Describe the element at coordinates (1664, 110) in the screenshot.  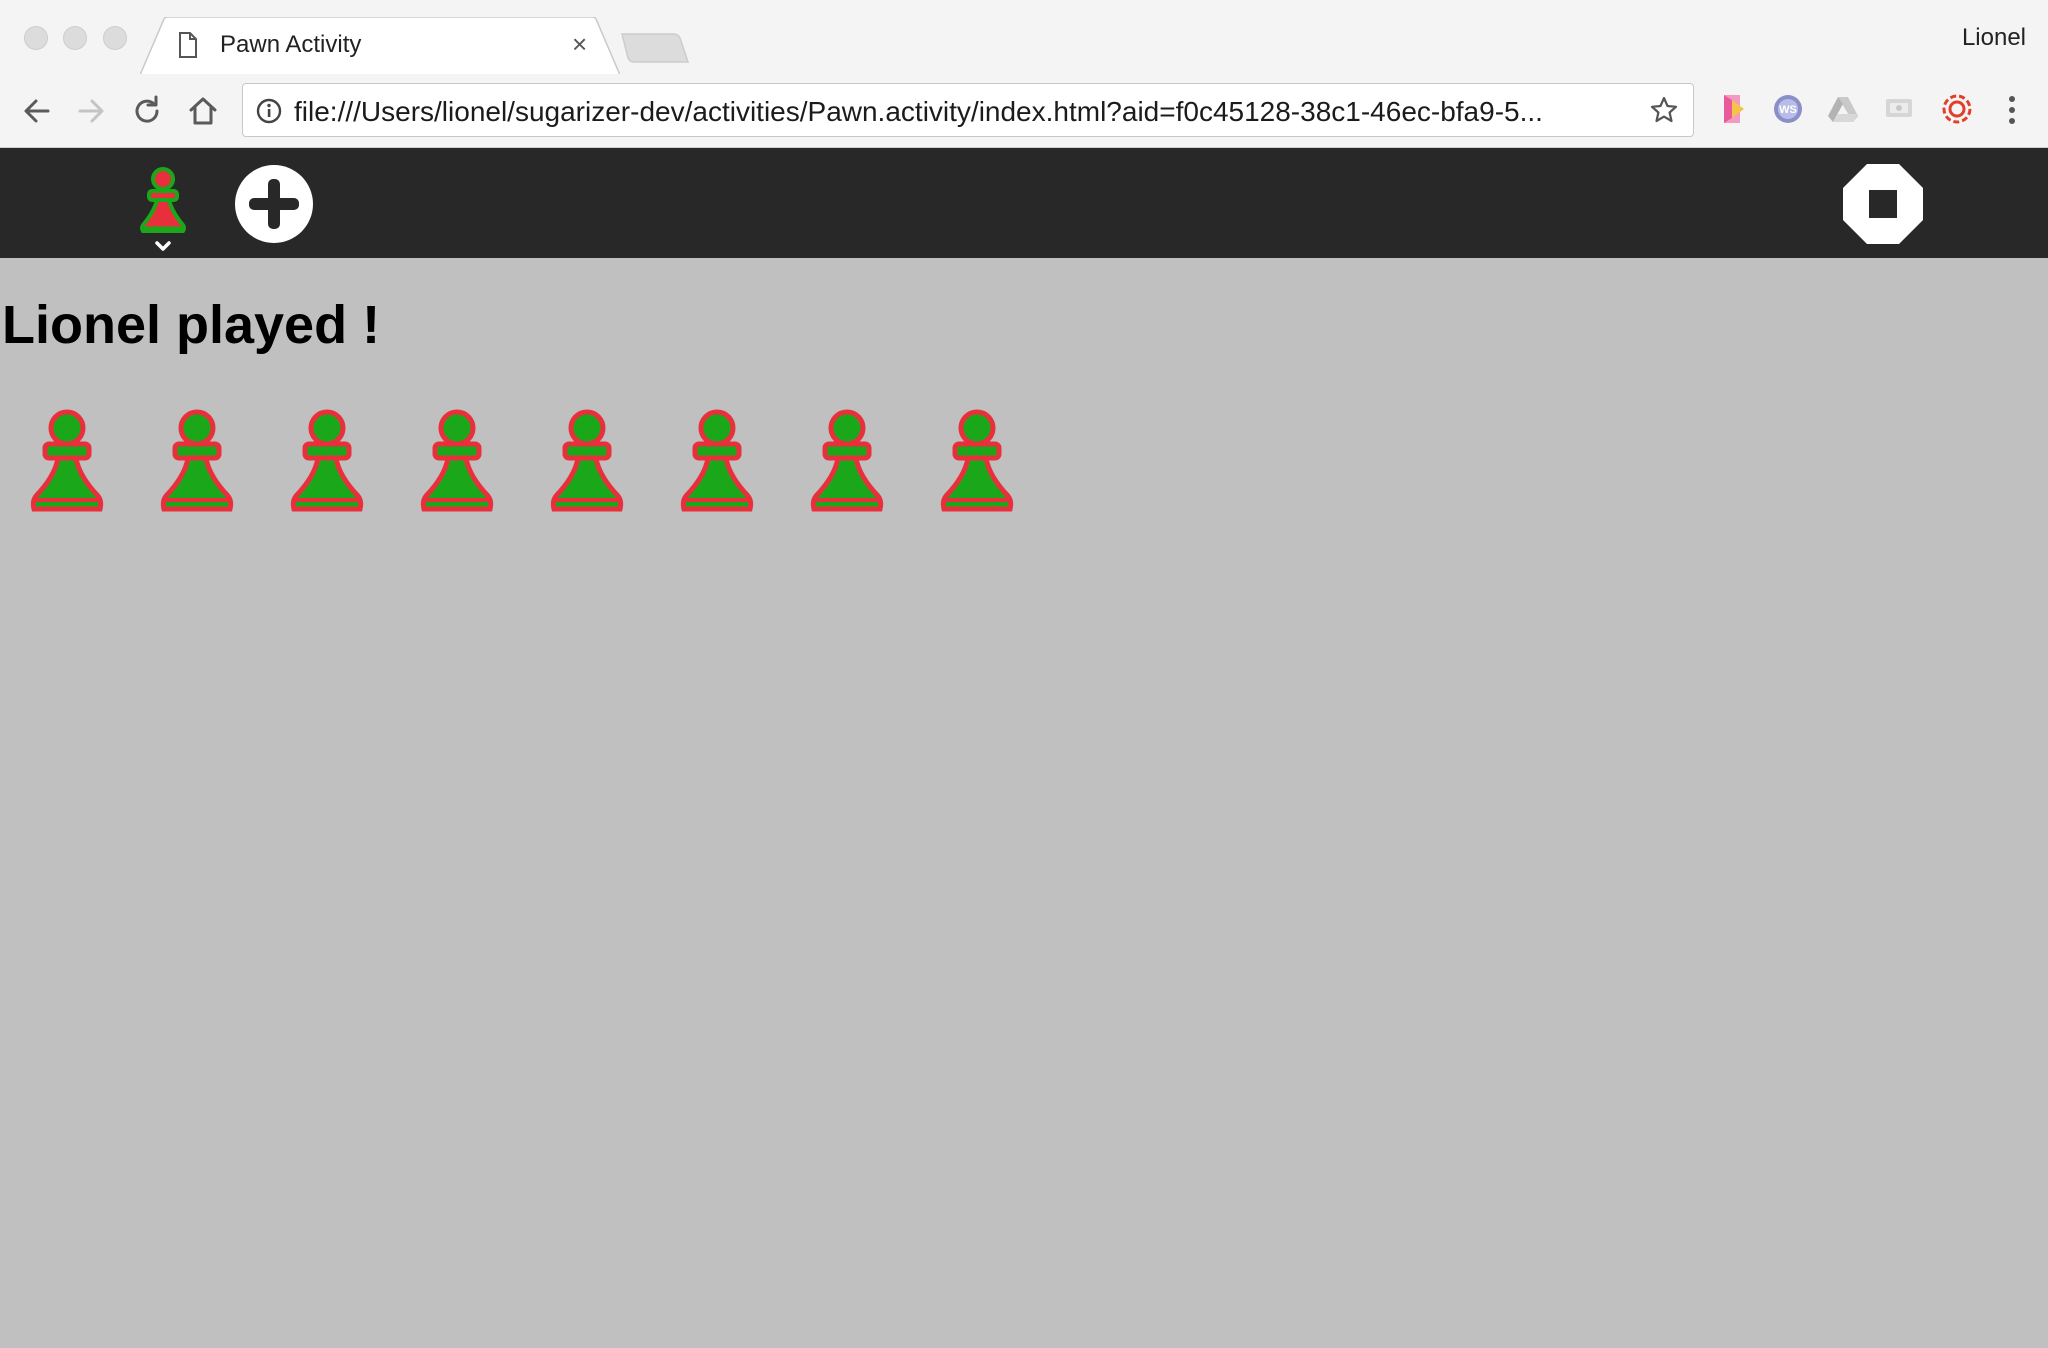
I see `bookmark-star-icon` at that location.